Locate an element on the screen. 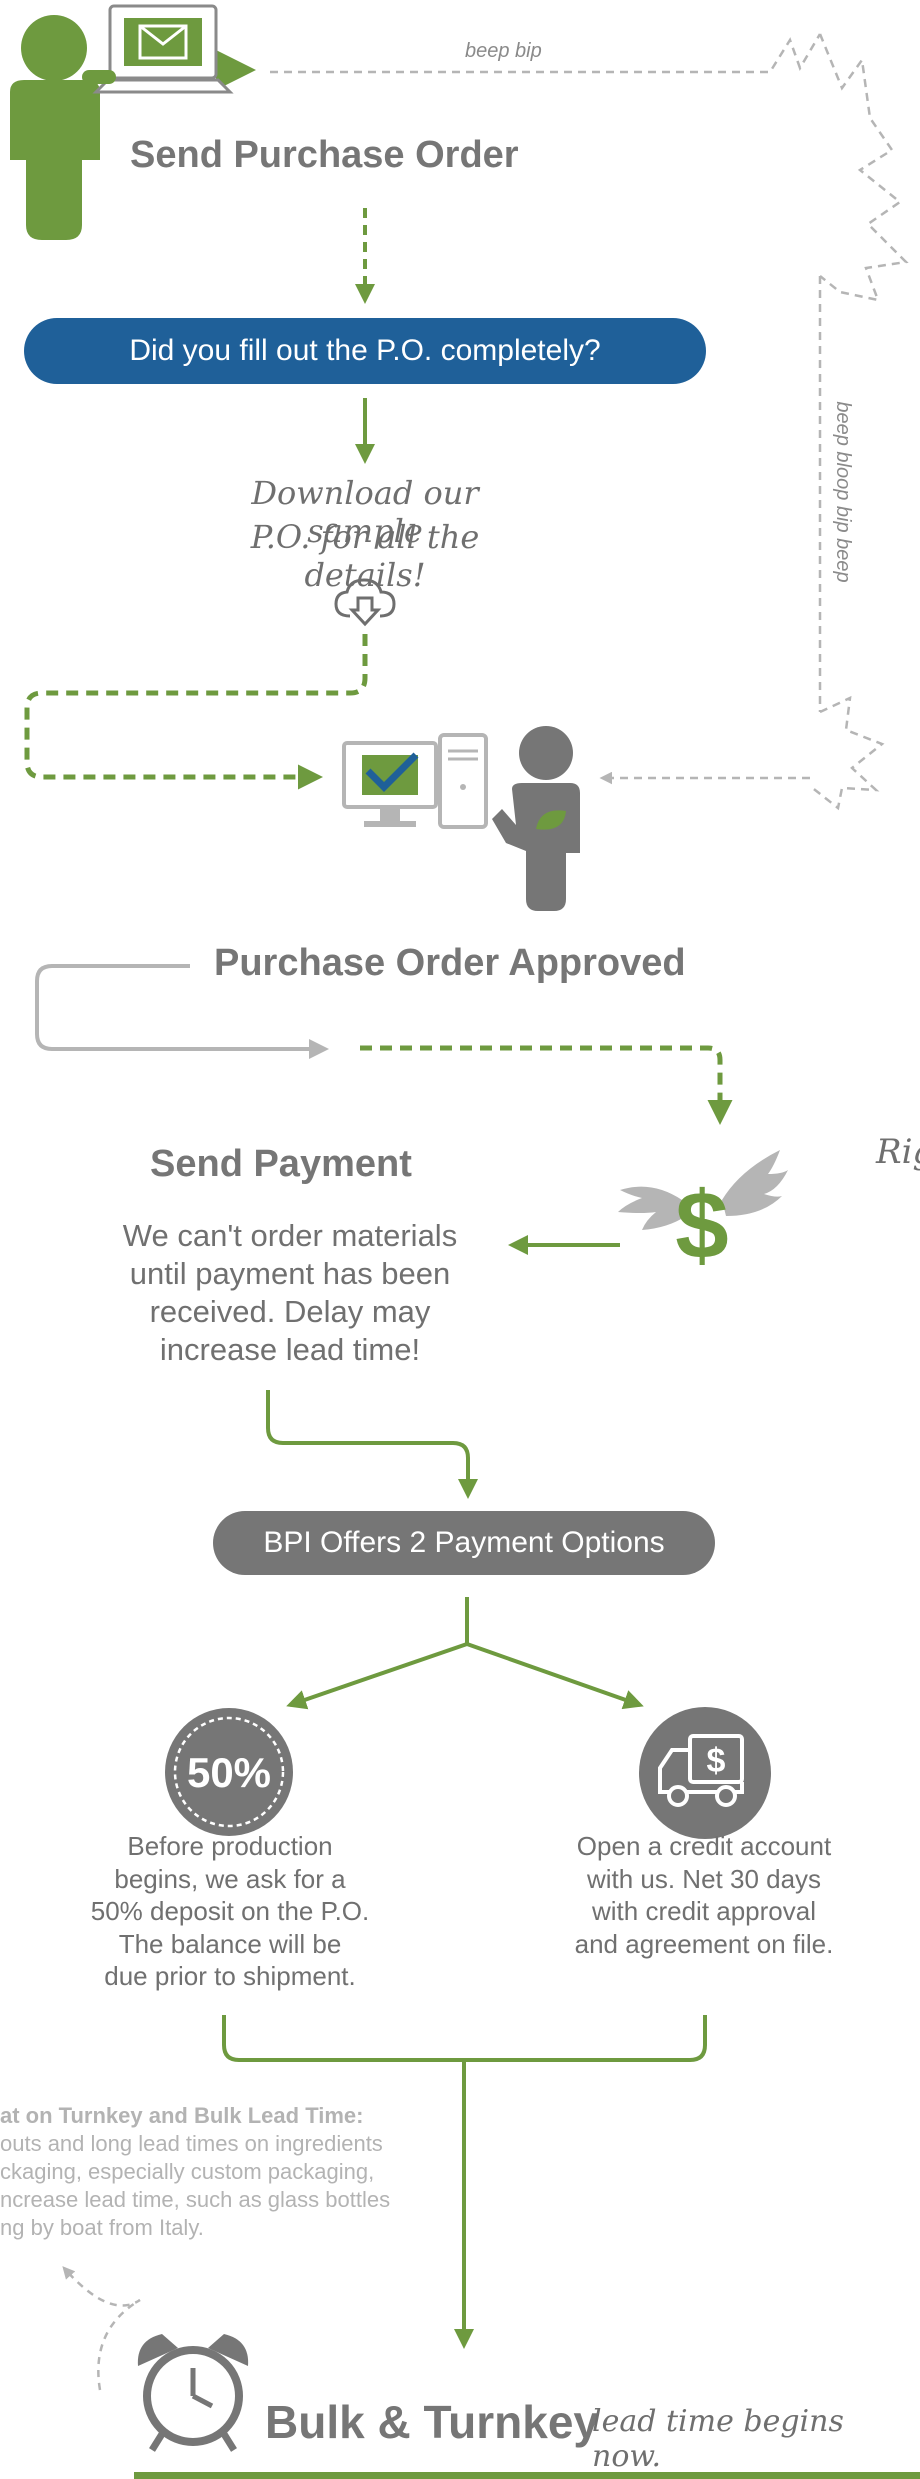 This screenshot has width=920, height=2479. person-body-icon is located at coordinates (55, 160).